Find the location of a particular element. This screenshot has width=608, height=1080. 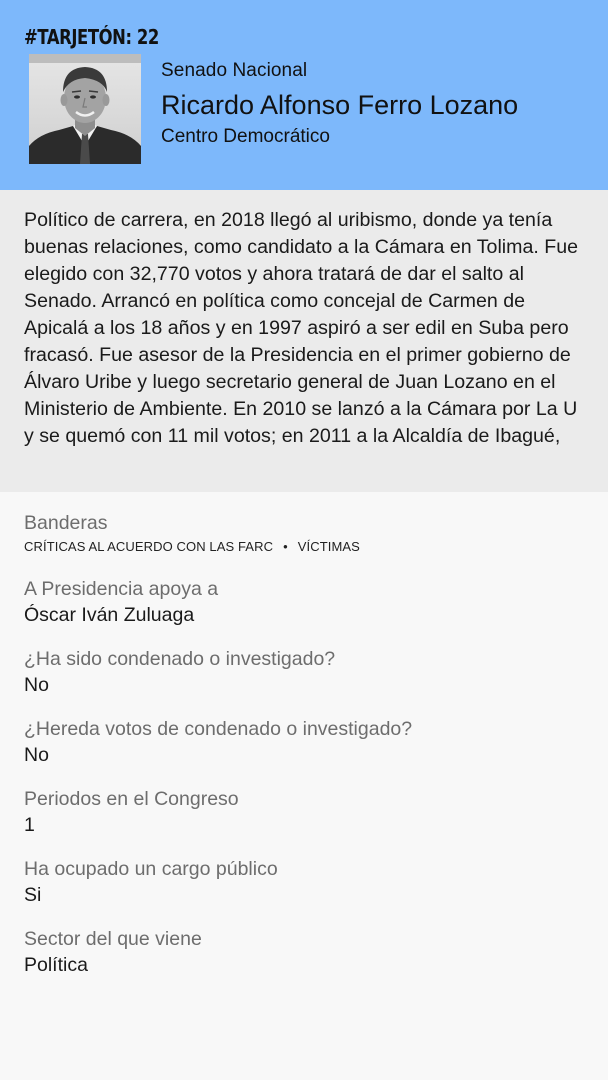

candidate-portrait-icon is located at coordinates (85, 109).